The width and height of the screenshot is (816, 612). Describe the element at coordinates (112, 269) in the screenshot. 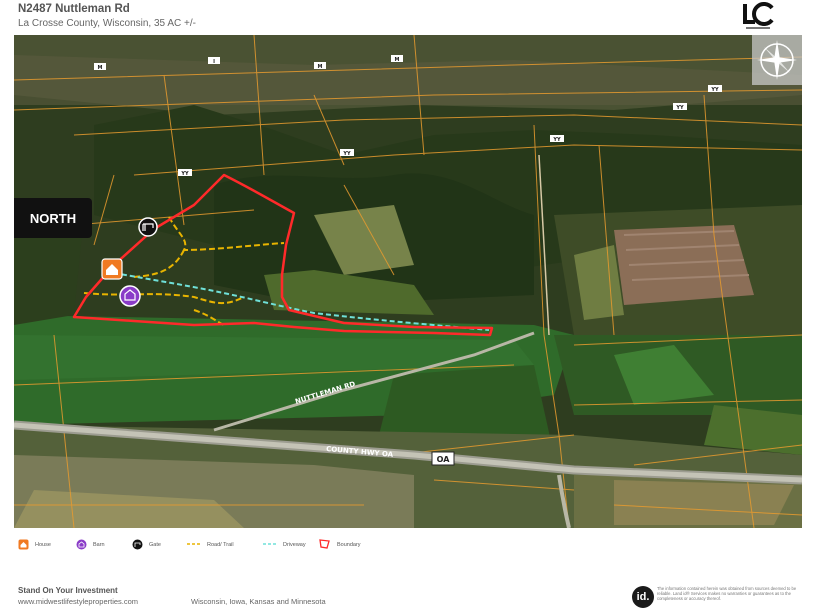

I see `house-marker` at that location.